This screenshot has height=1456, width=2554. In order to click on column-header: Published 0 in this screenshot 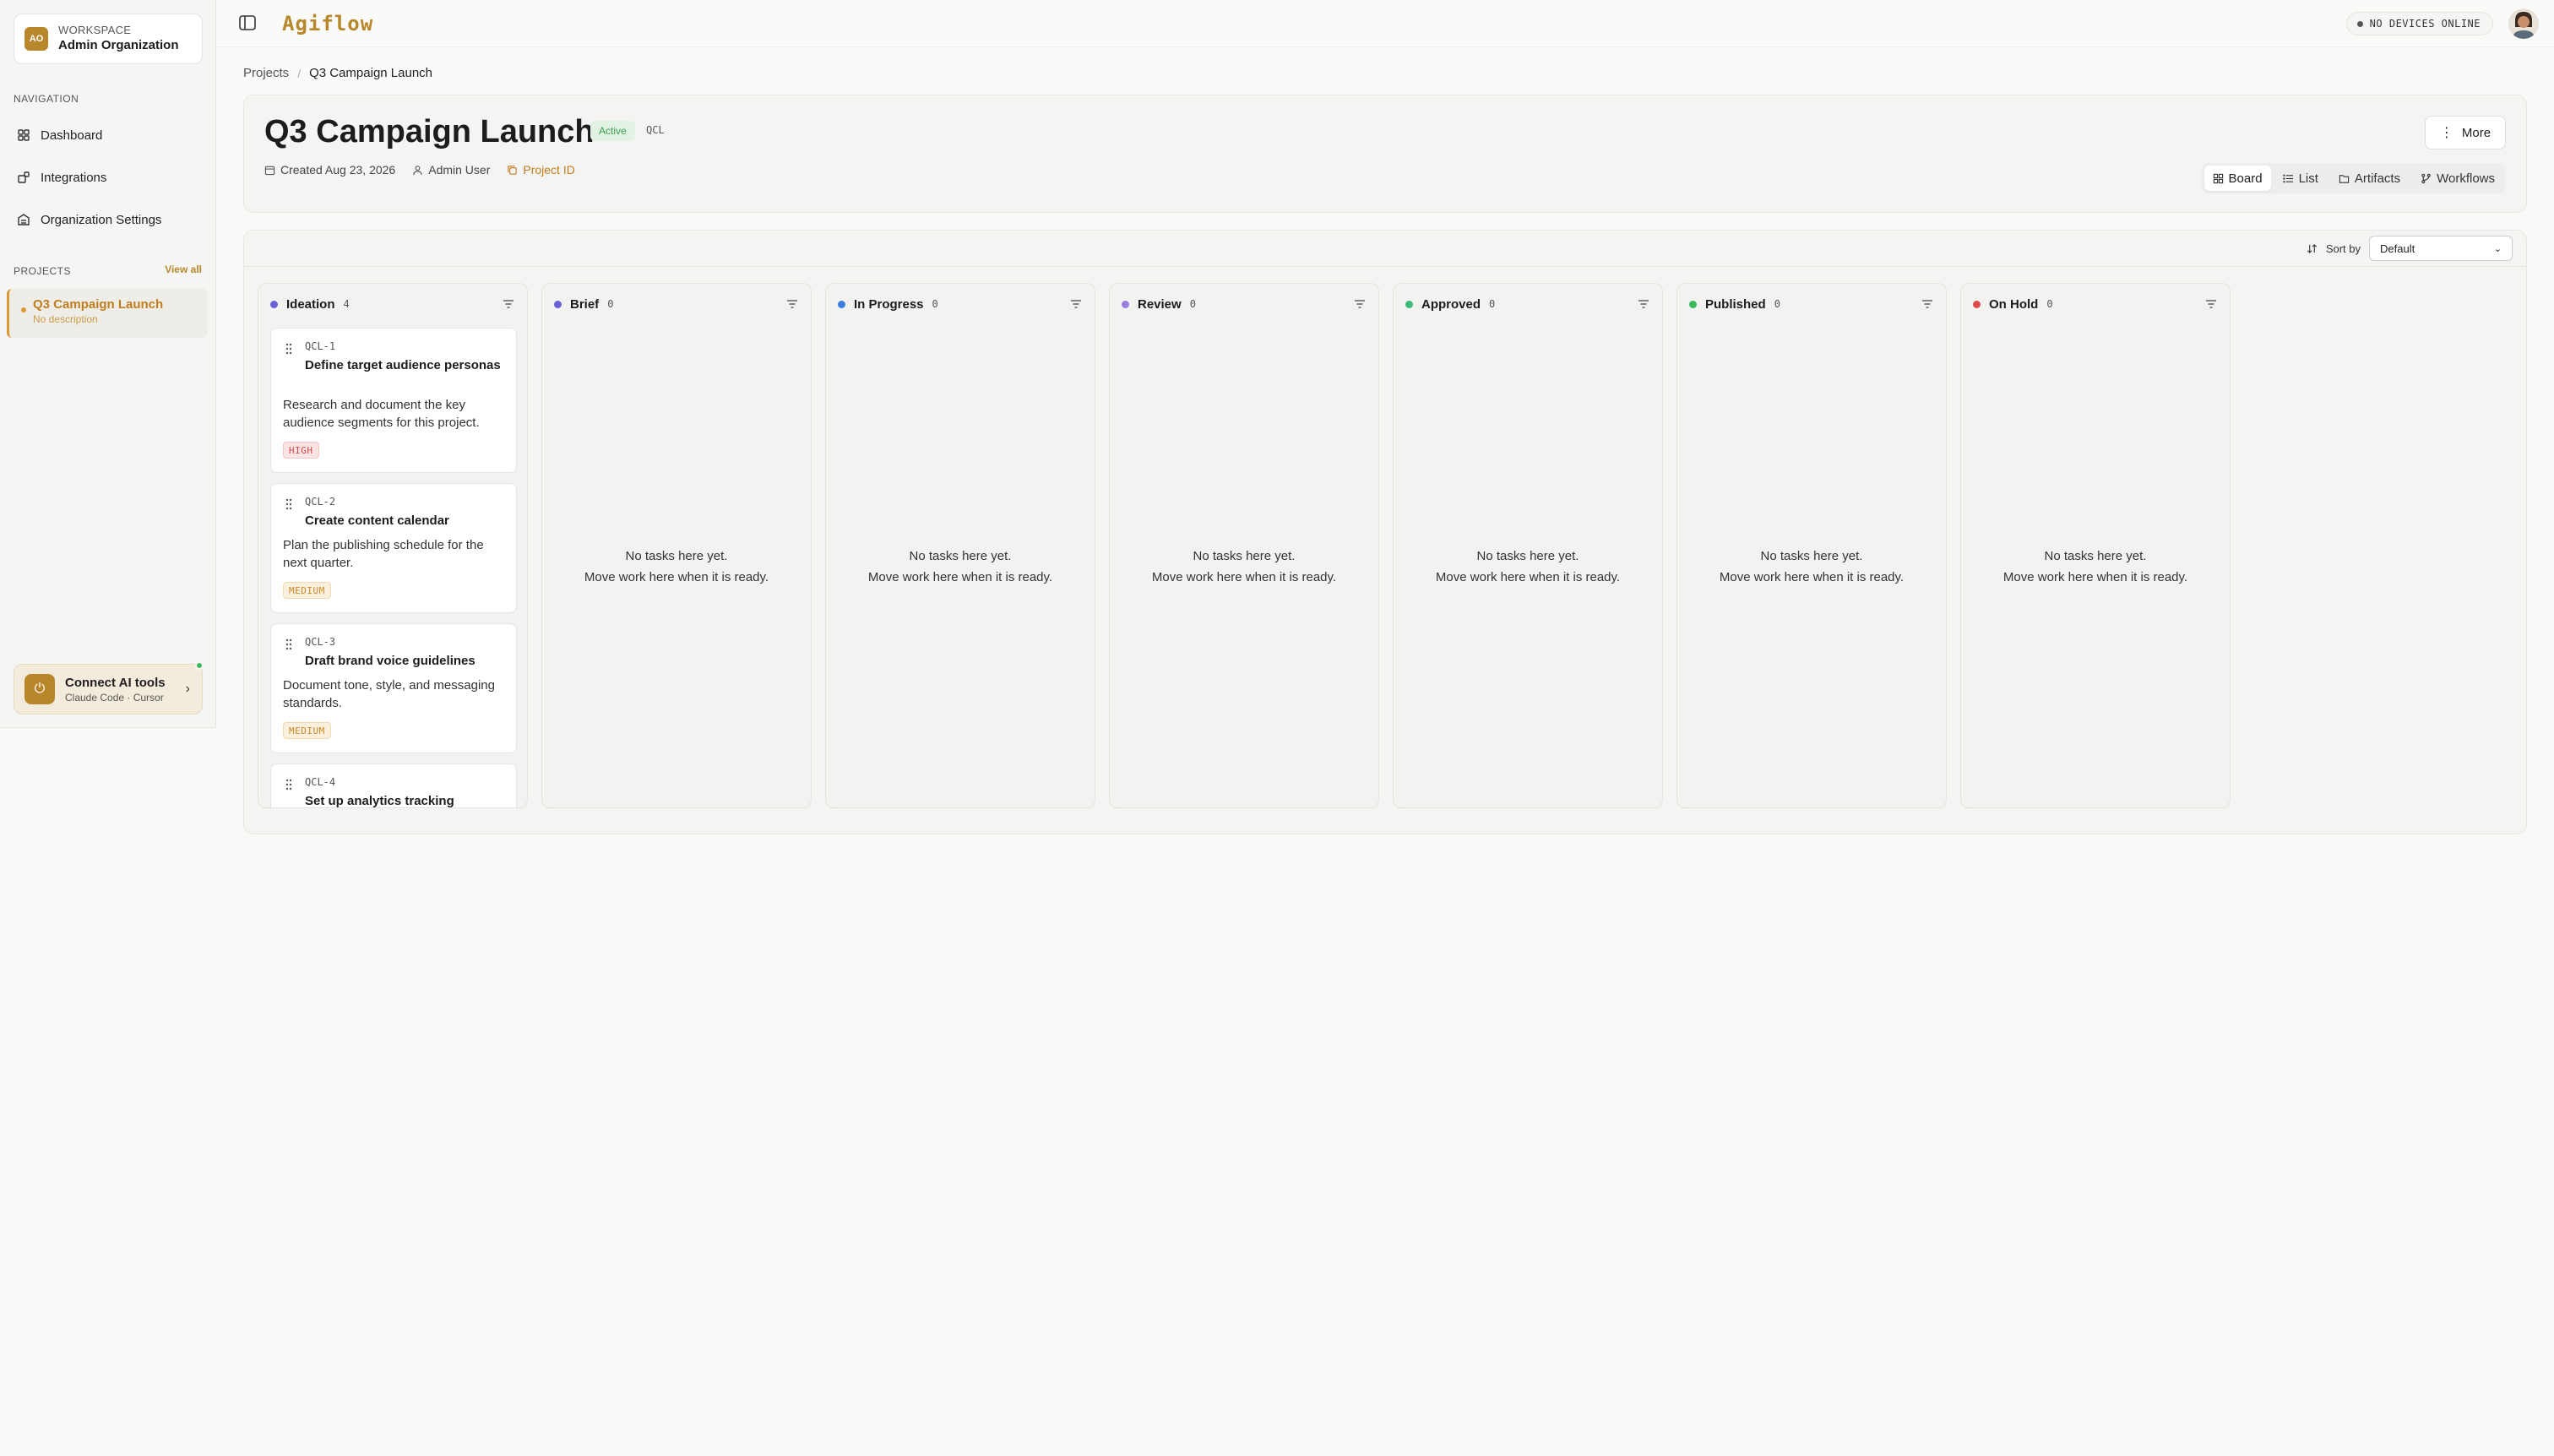, I will do `click(1811, 304)`.